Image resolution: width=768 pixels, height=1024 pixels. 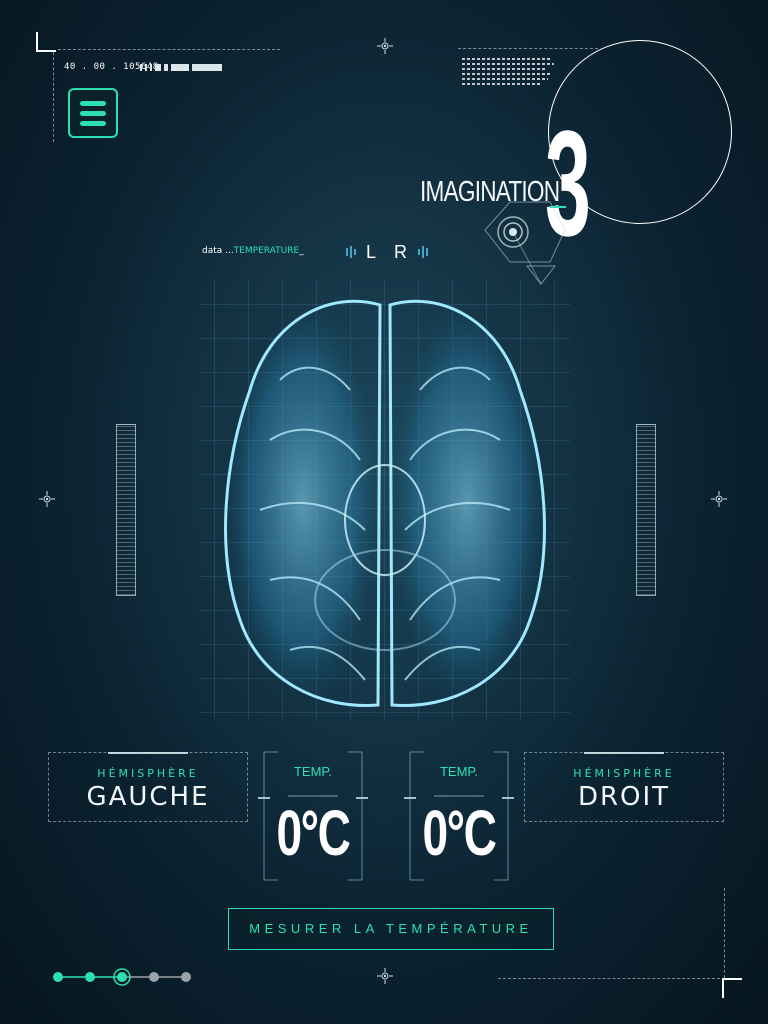 What do you see at coordinates (528, 48) in the screenshot?
I see `top-right-guide-line` at bounding box center [528, 48].